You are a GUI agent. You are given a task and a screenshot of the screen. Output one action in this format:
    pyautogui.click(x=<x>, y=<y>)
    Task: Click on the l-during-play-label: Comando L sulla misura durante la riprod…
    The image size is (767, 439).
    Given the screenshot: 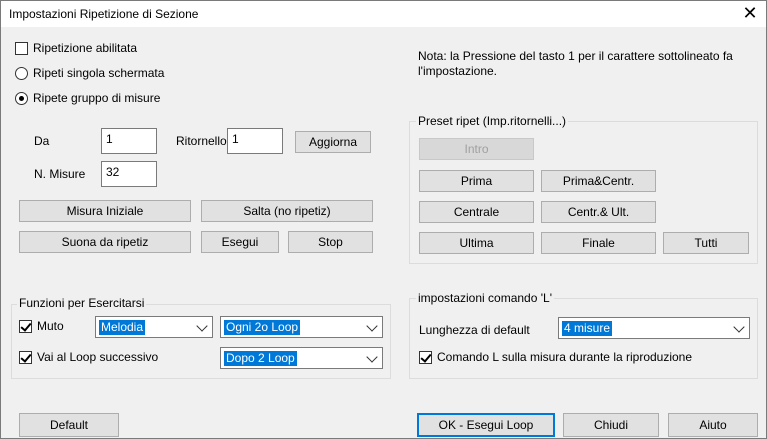 What is the action you would take?
    pyautogui.click(x=565, y=357)
    